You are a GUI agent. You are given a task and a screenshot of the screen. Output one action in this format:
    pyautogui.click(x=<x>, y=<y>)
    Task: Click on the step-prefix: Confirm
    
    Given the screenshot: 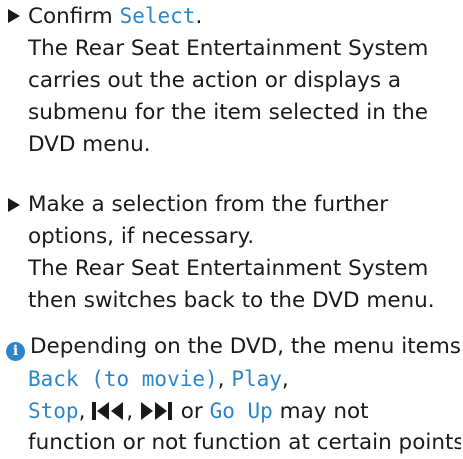 What is the action you would take?
    pyautogui.click(x=74, y=16)
    